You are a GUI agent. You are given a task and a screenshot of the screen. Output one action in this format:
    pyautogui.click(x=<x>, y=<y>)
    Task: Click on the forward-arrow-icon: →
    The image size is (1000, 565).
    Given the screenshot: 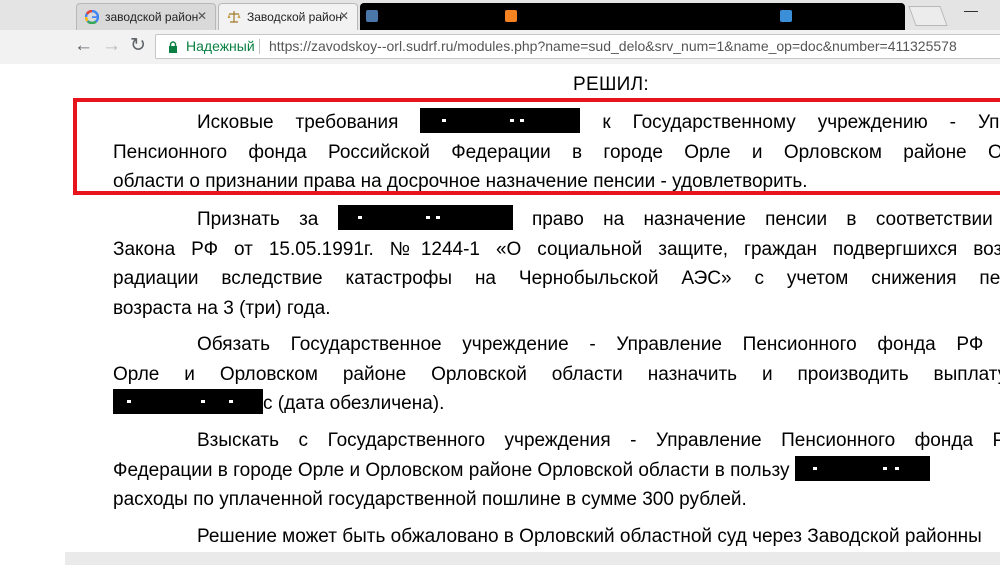 What is the action you would take?
    pyautogui.click(x=111, y=46)
    